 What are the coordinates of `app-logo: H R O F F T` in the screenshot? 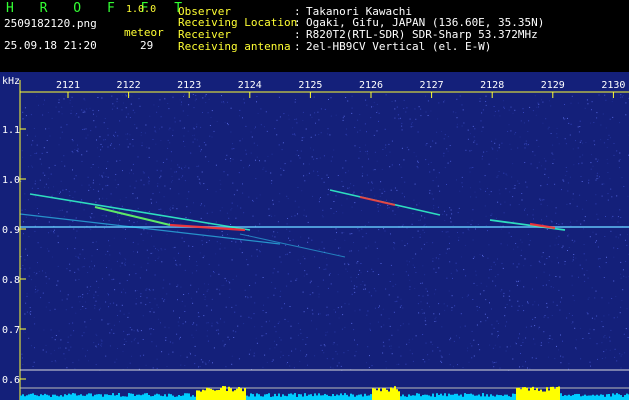 It's located at (99, 8).